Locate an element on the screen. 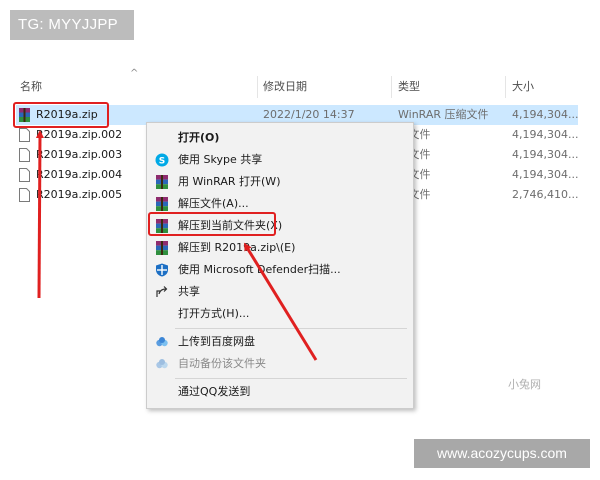 Image resolution: width=600 pixels, height=480 pixels. menu-item-label: 上传到百度网盘 is located at coordinates (216, 341).